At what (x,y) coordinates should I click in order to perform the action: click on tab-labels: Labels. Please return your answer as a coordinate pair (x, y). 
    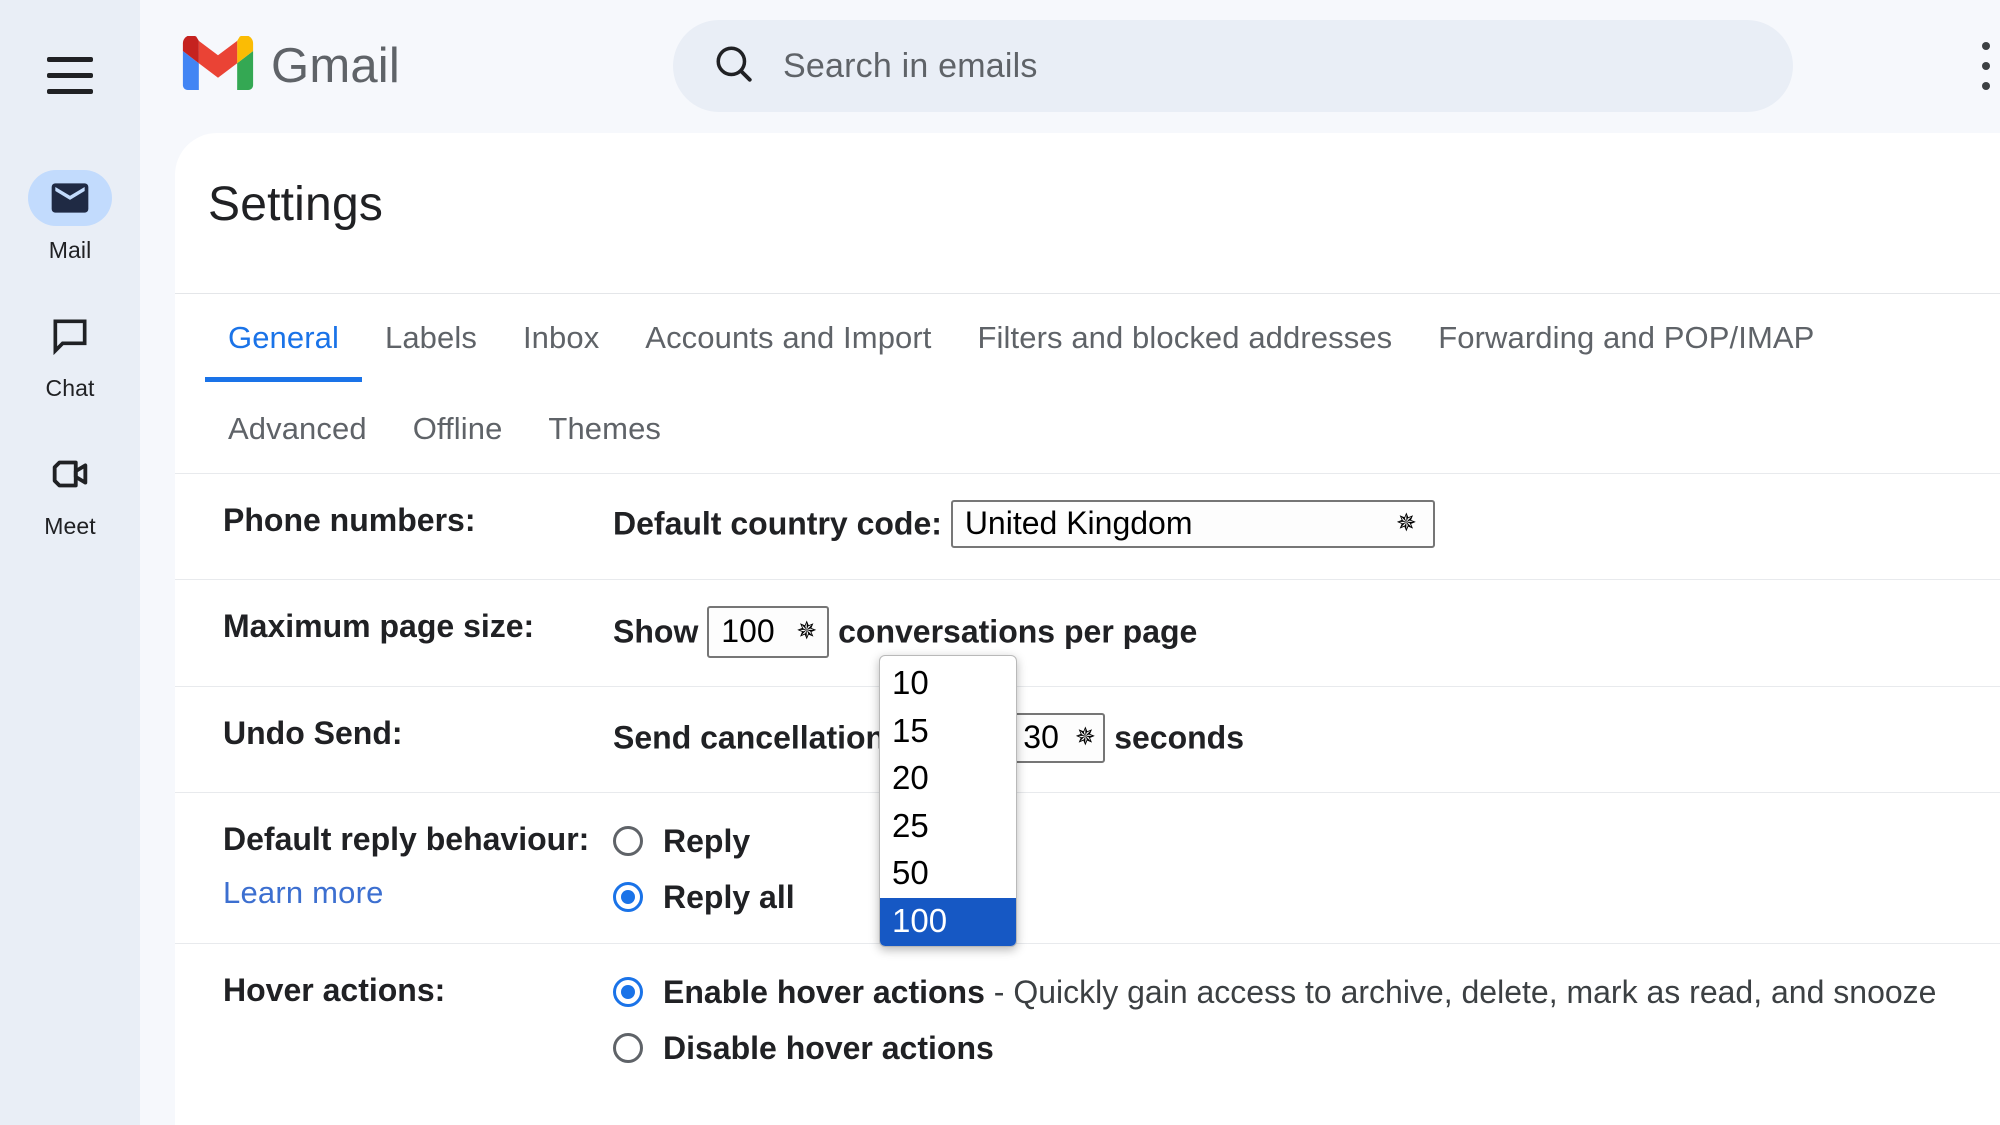
    Looking at the image, I should click on (431, 340).